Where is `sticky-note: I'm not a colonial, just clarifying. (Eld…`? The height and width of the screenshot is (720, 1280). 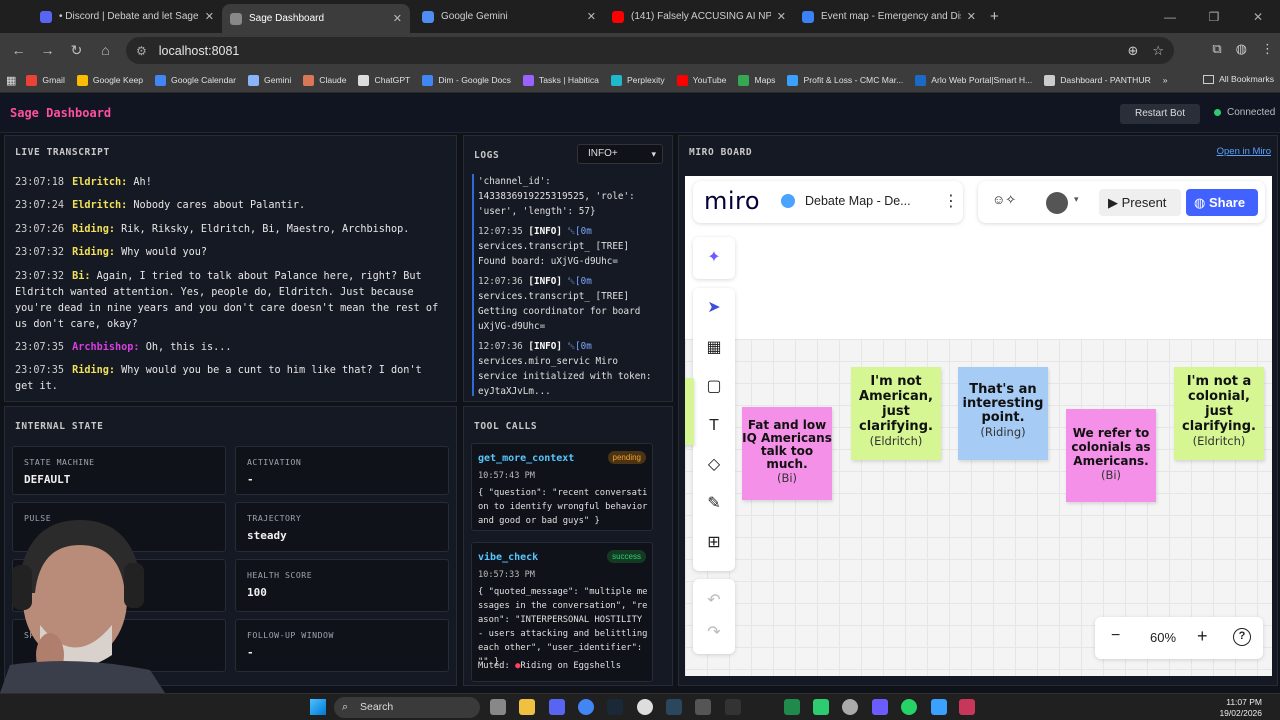 sticky-note: I'm not a colonial, just clarifying. (Eld… is located at coordinates (1219, 413).